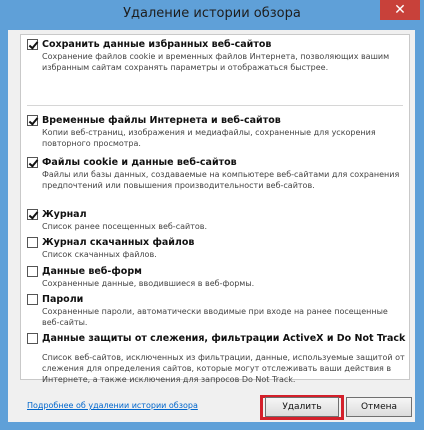 This screenshot has width=424, height=430. I want to click on close-button: ✕, so click(400, 10).